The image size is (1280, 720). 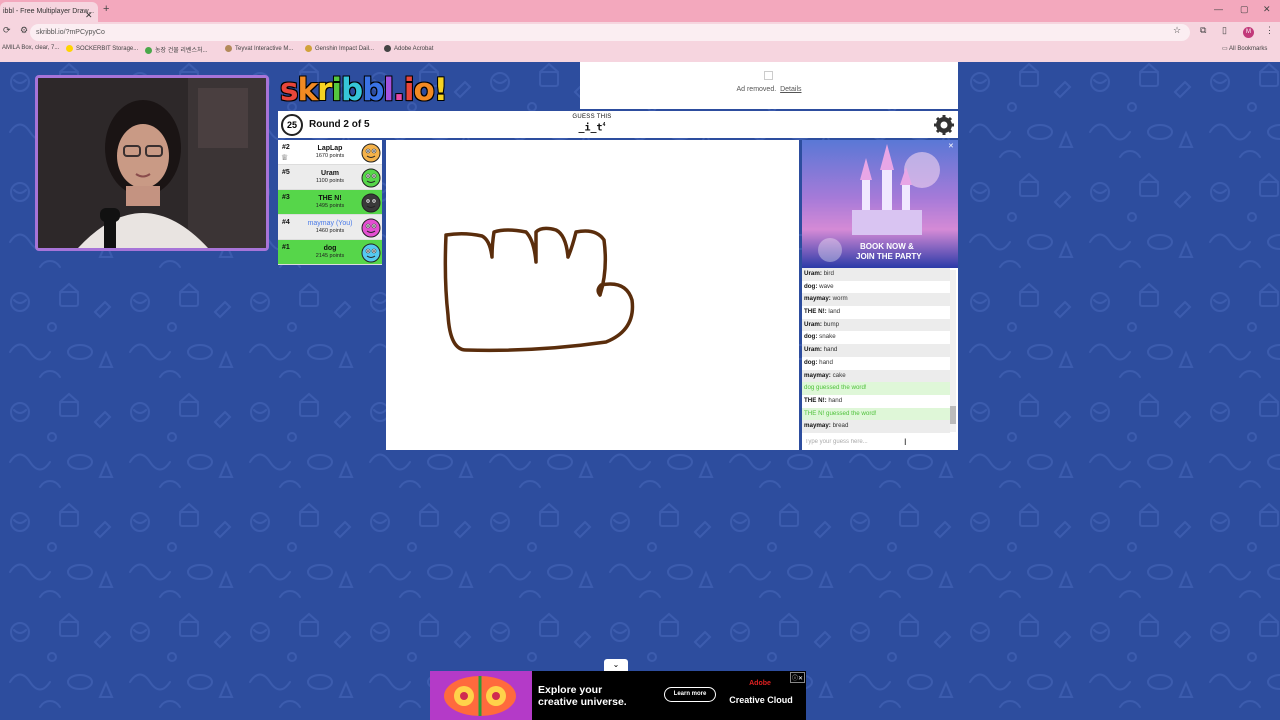 What do you see at coordinates (286, 147) in the screenshot?
I see `player-rank: #2` at bounding box center [286, 147].